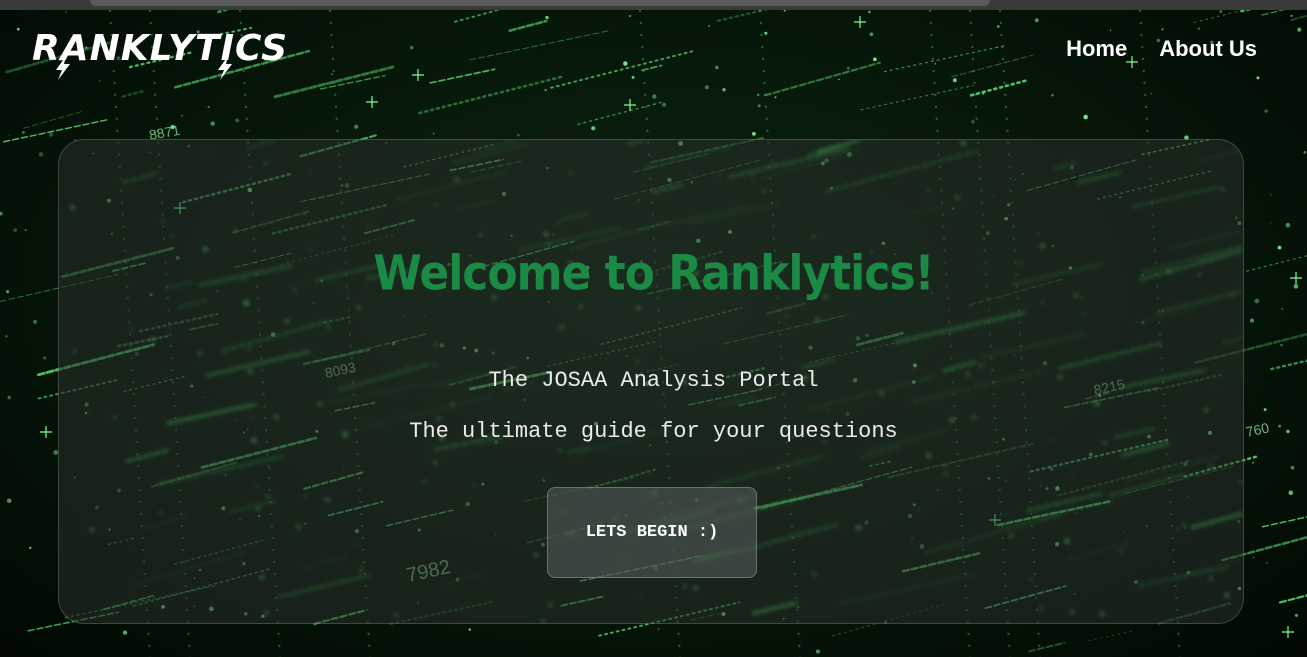  Describe the element at coordinates (540, 3) in the screenshot. I see `browser-scroll-pill` at that location.